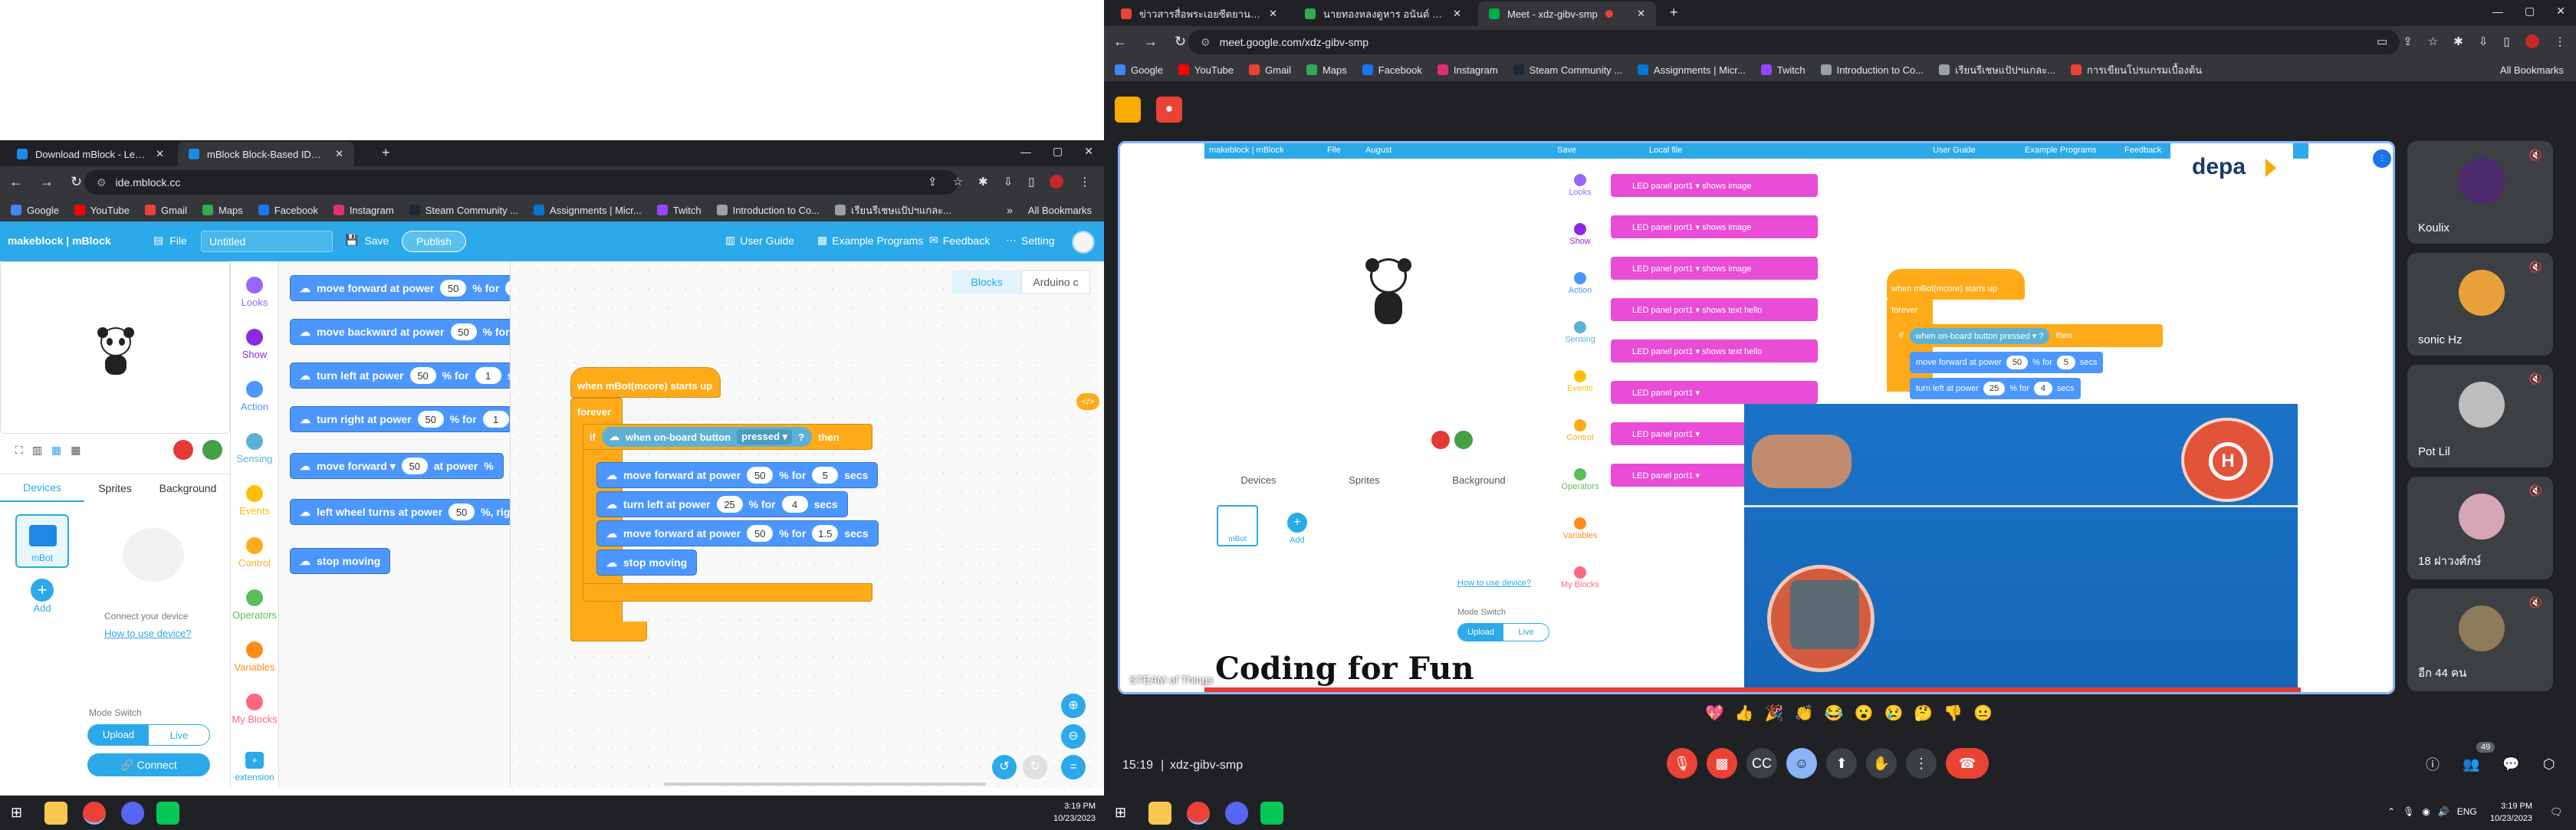 The width and height of the screenshot is (2576, 830). Describe the element at coordinates (1073, 706) in the screenshot. I see `zoom-in-icon: ⊕` at that location.